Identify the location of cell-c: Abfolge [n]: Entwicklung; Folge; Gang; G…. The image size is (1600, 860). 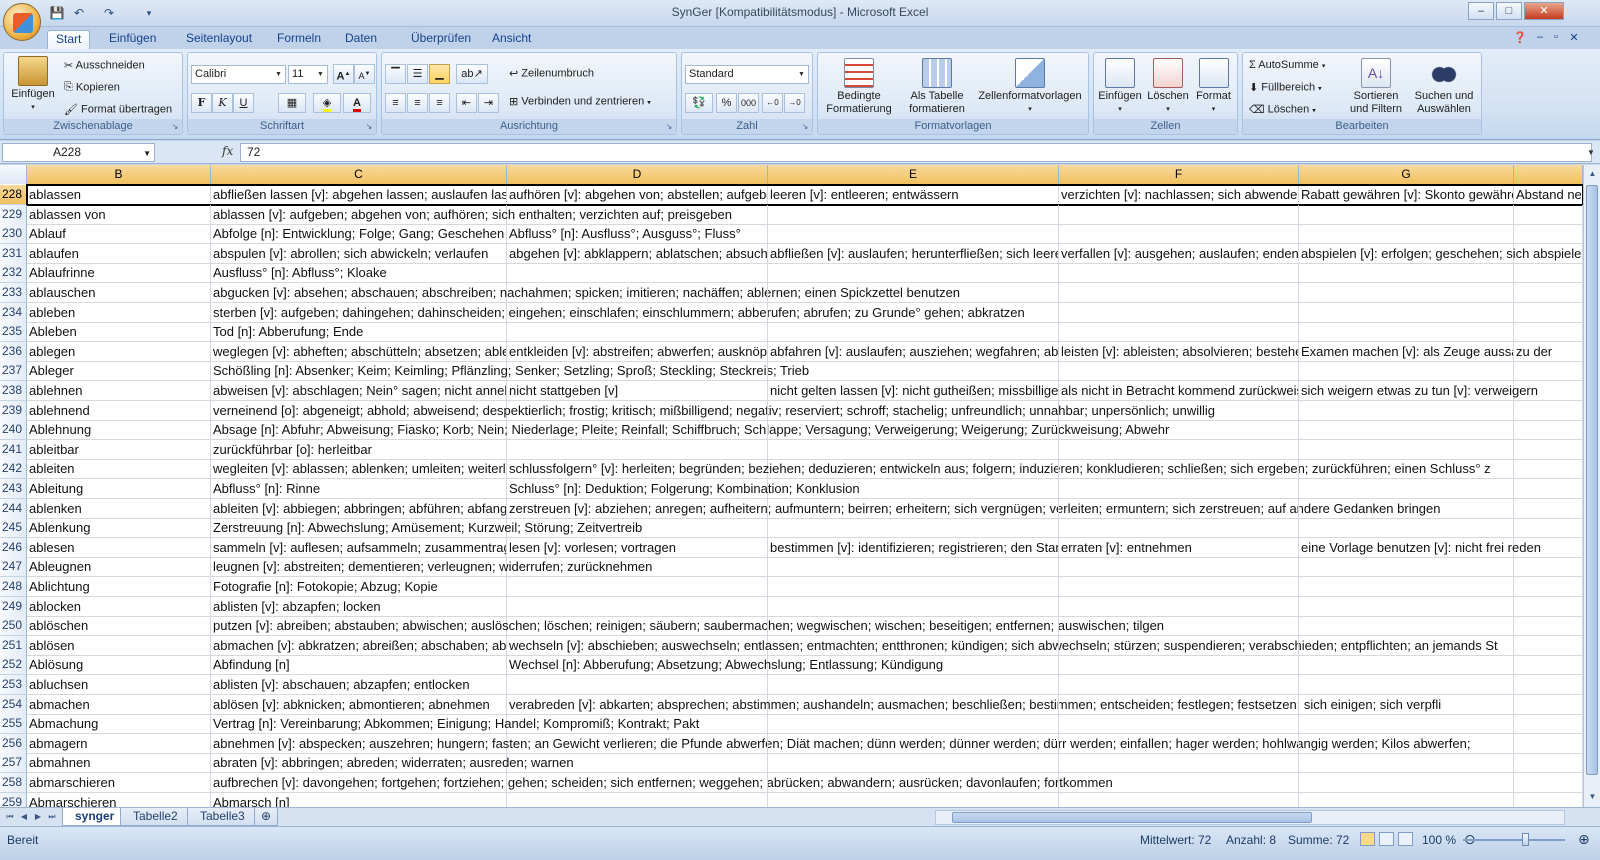
(359, 234).